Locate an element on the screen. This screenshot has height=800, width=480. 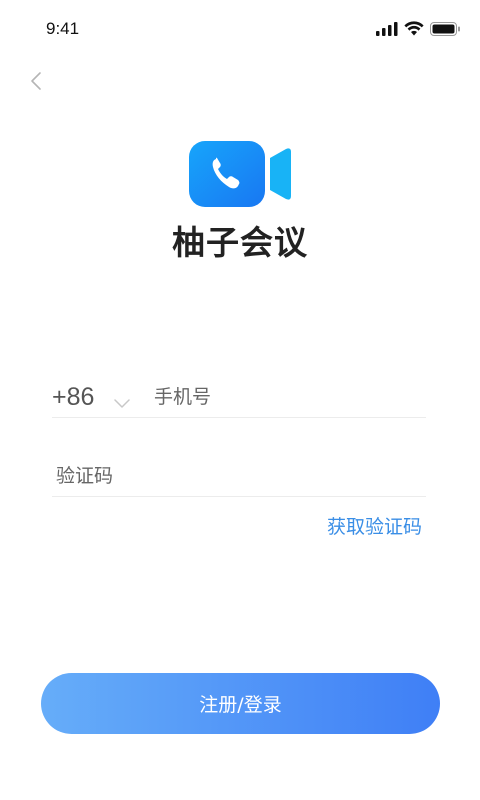
chevron-down-icon is located at coordinates (122, 403).